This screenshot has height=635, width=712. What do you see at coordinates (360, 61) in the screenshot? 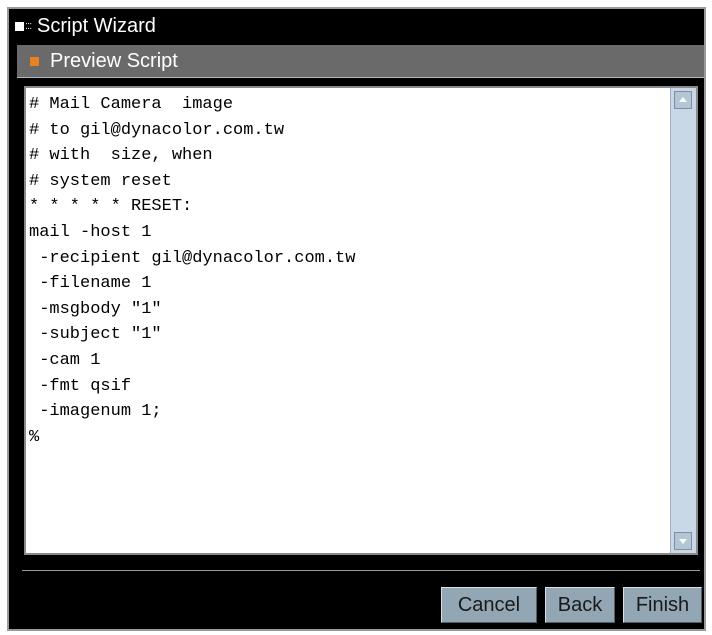
I see `section-header: Preview Script` at bounding box center [360, 61].